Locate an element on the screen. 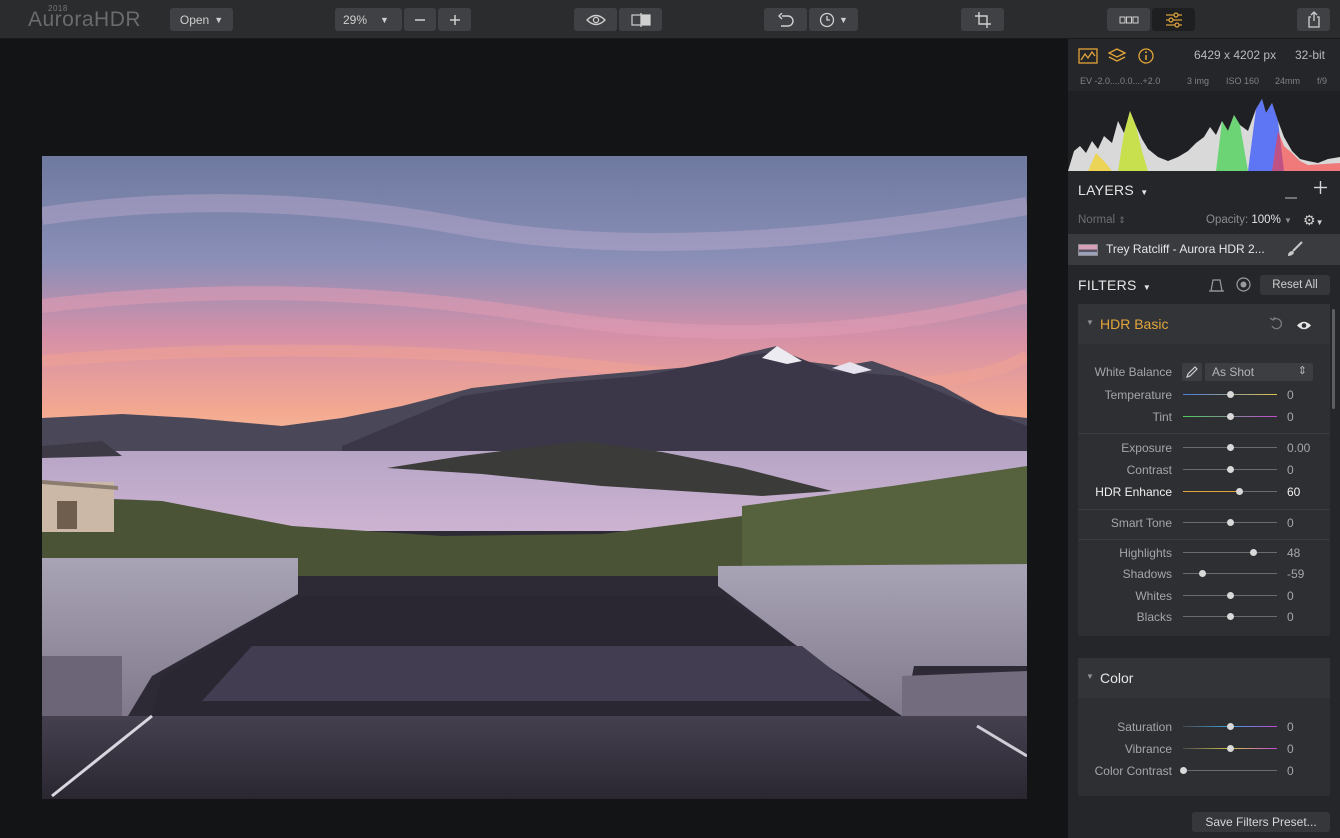  aperture-icon is located at coordinates (1243, 287).